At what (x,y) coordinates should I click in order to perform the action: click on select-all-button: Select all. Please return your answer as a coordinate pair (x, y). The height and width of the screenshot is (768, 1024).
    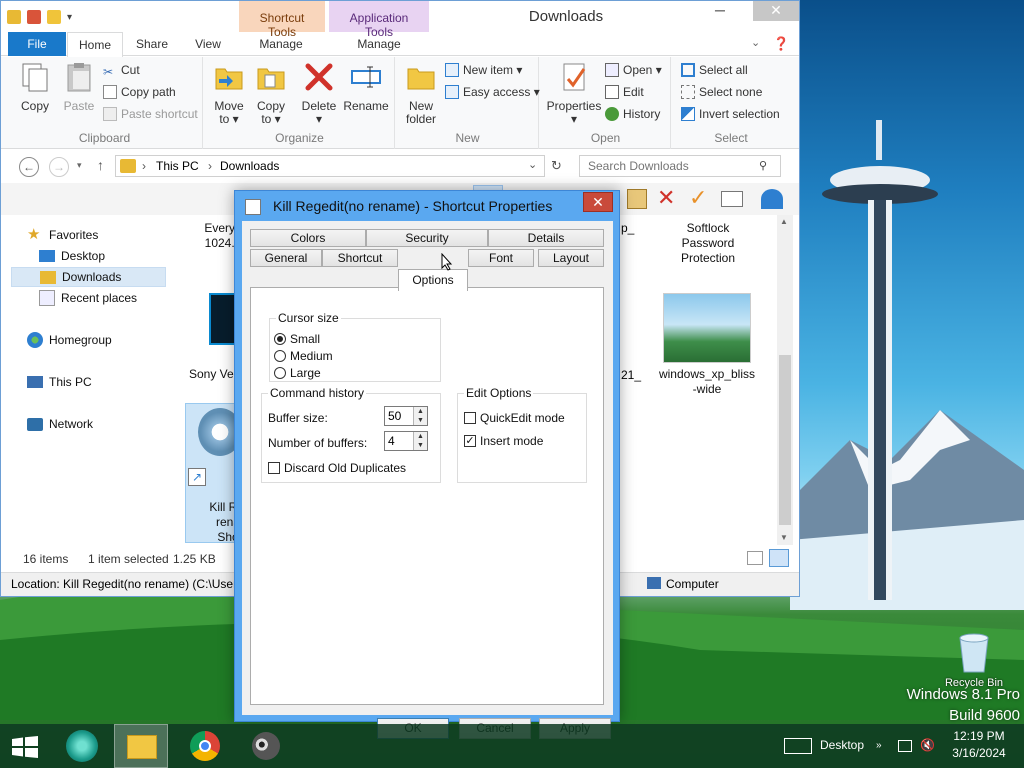
    Looking at the image, I should click on (714, 70).